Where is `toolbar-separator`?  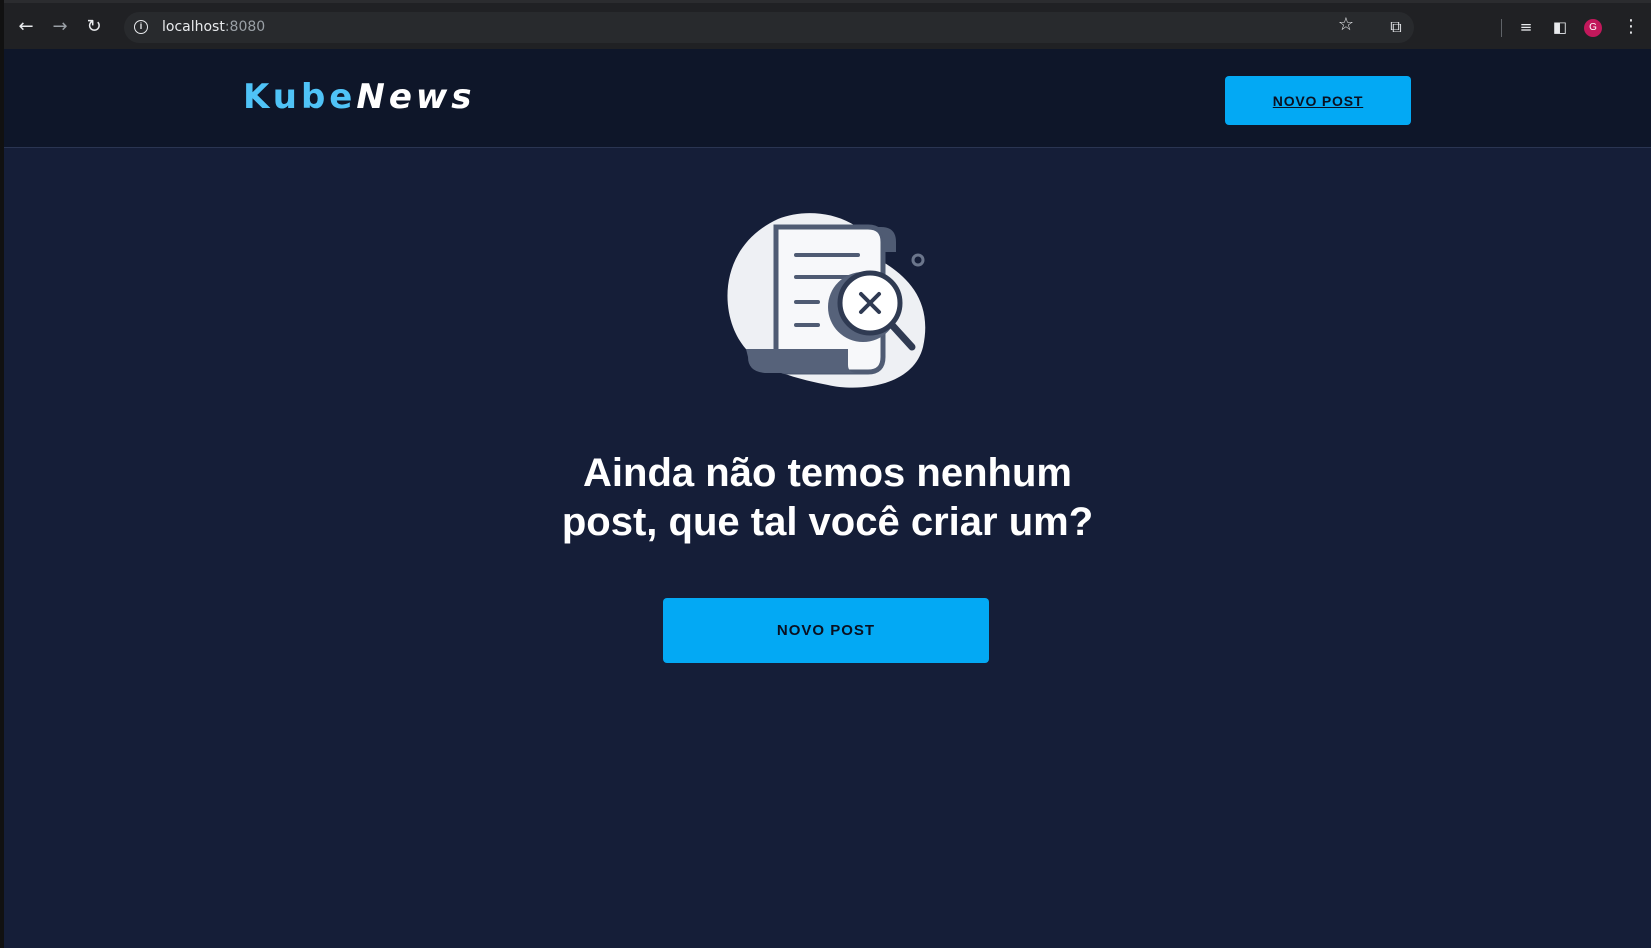
toolbar-separator is located at coordinates (1501, 28).